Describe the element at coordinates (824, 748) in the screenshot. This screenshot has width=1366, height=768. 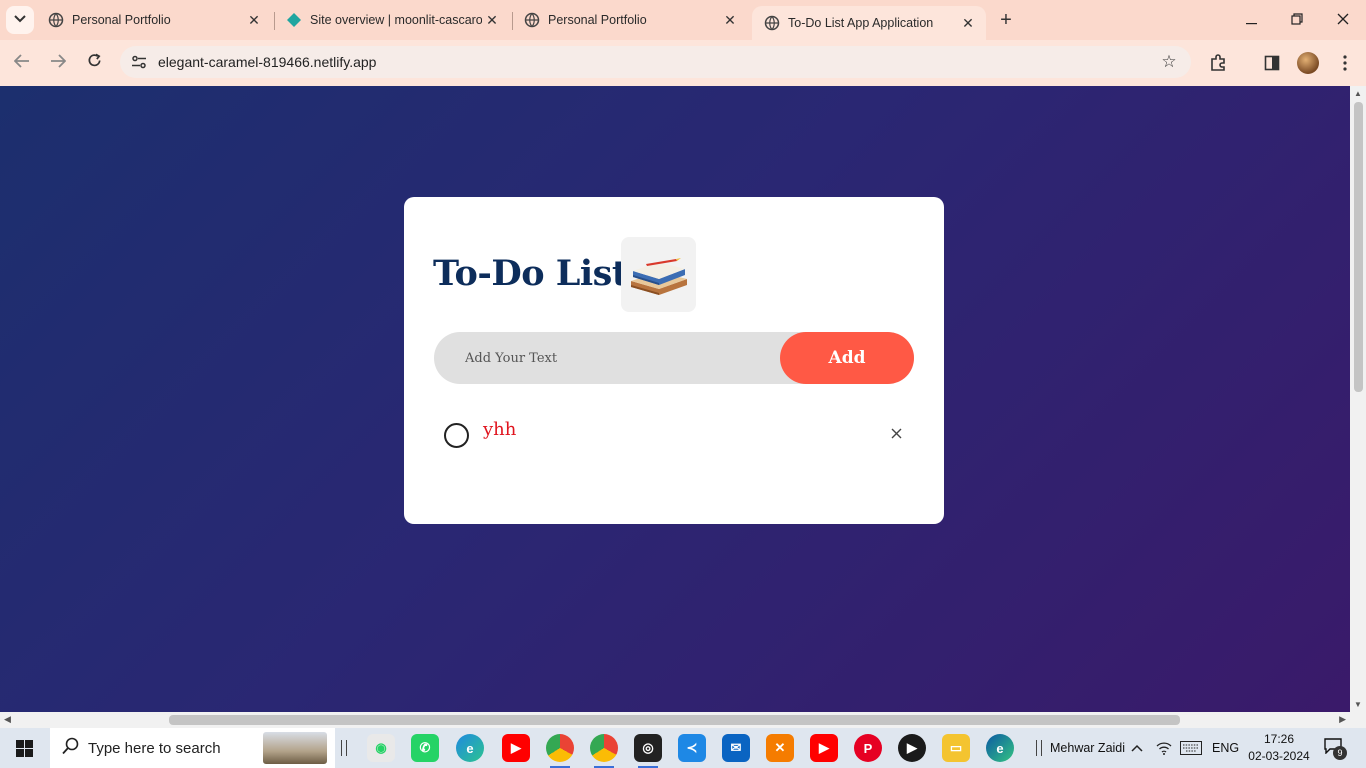
I see `youtube-alt-icon: ▶` at that location.